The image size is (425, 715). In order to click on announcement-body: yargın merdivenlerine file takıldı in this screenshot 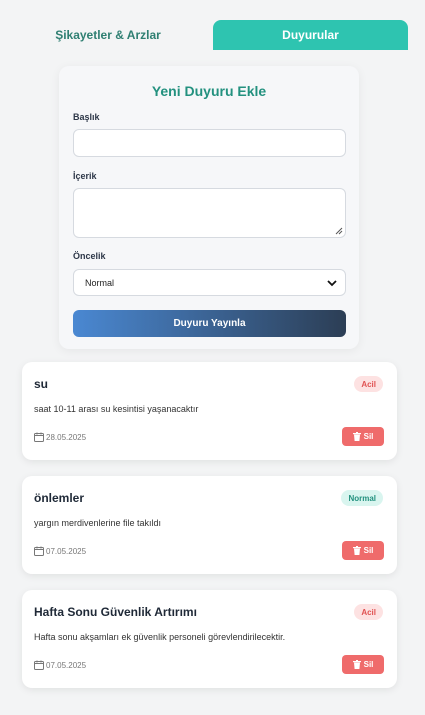, I will do `click(98, 523)`.